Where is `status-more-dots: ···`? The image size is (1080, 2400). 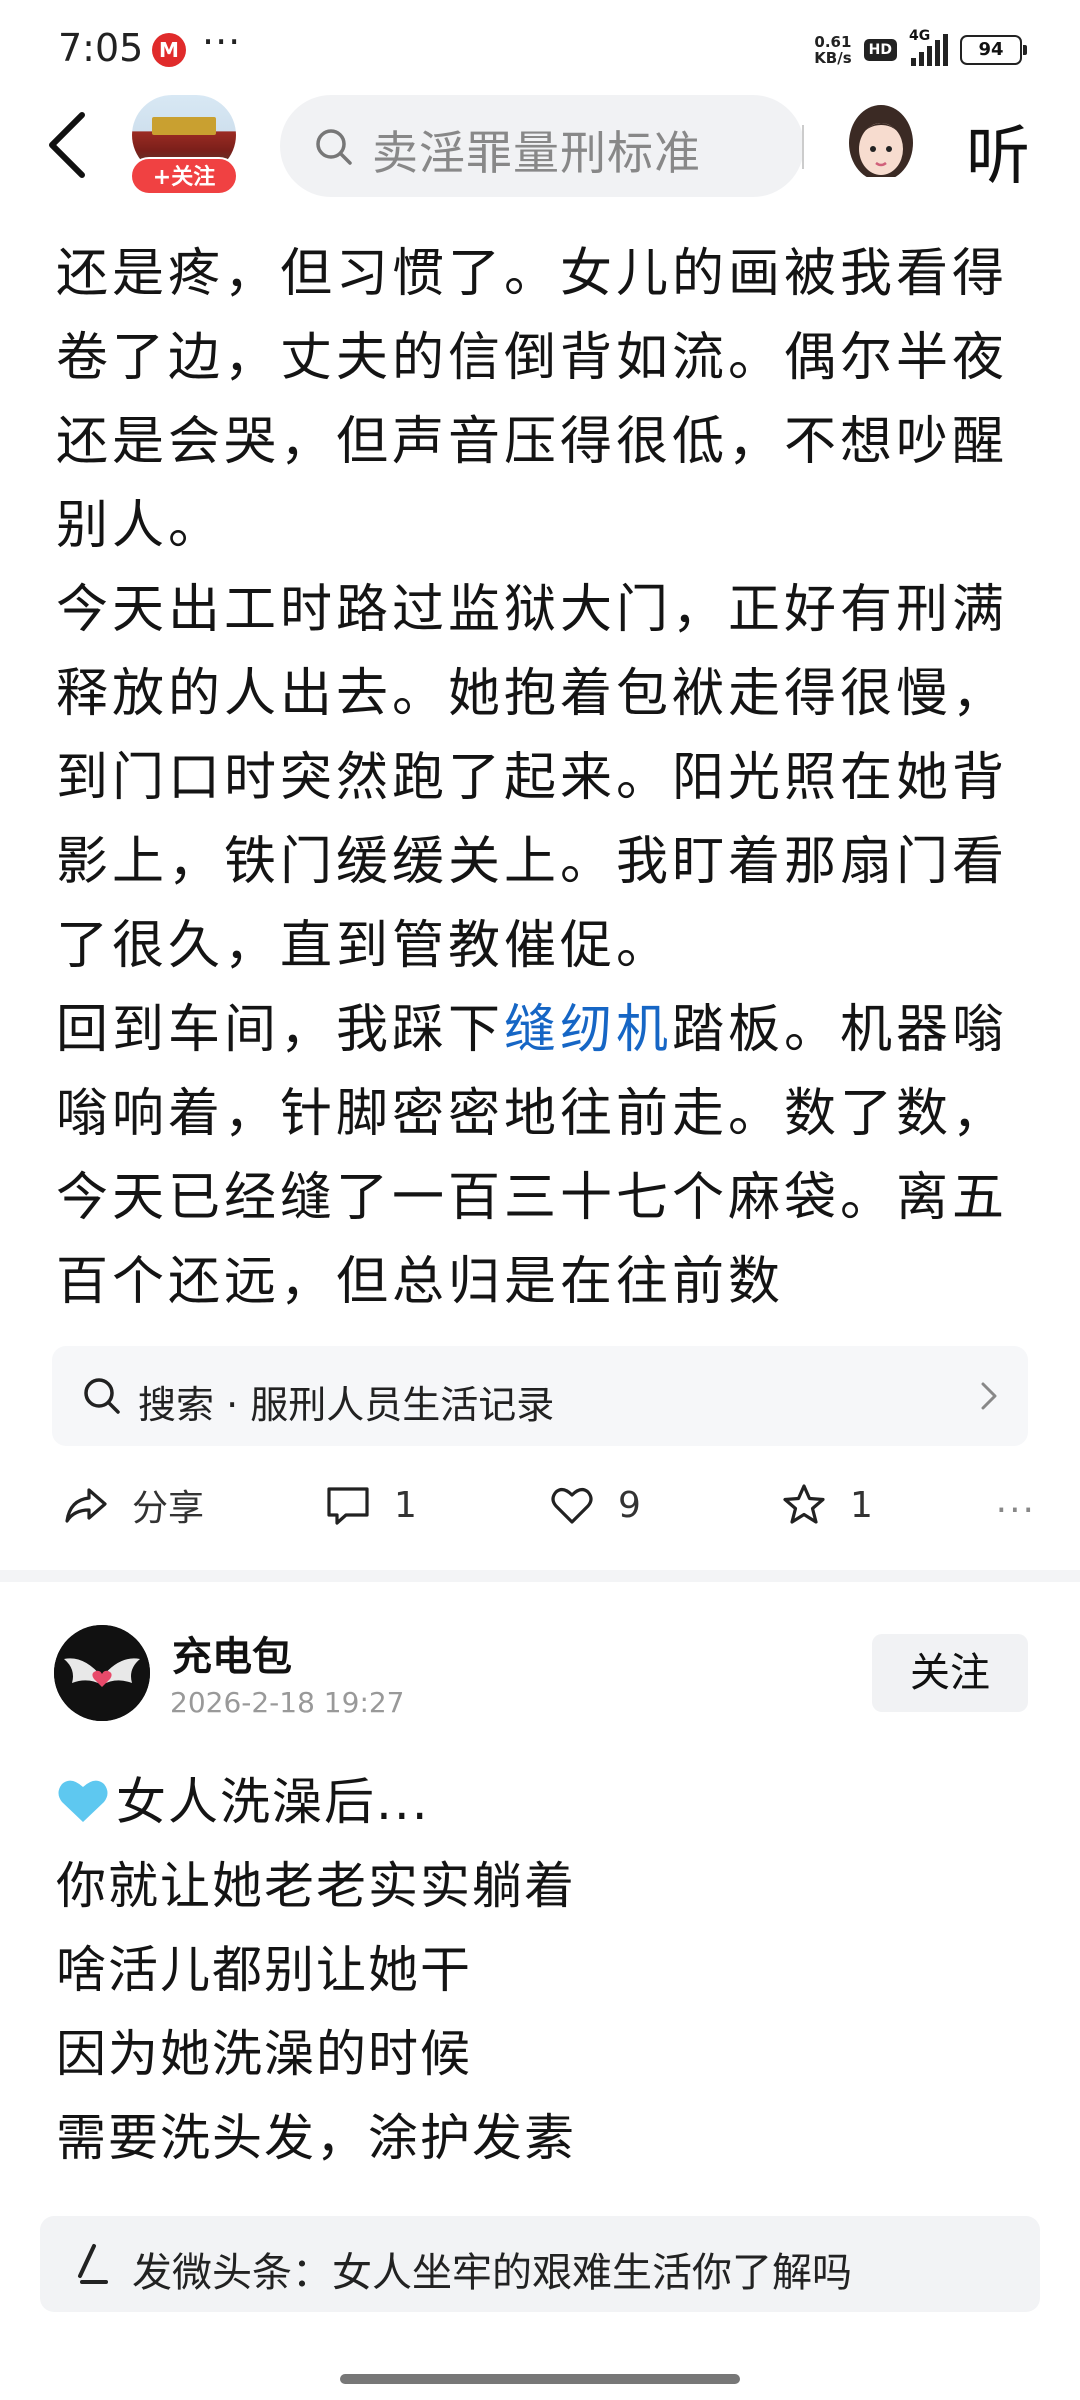 status-more-dots: ··· is located at coordinates (222, 42).